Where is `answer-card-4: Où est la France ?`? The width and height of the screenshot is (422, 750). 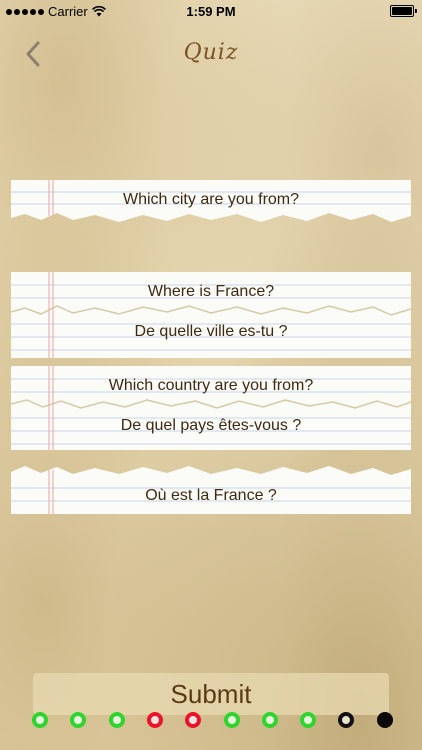
answer-card-4: Où est la France ? is located at coordinates (211, 488).